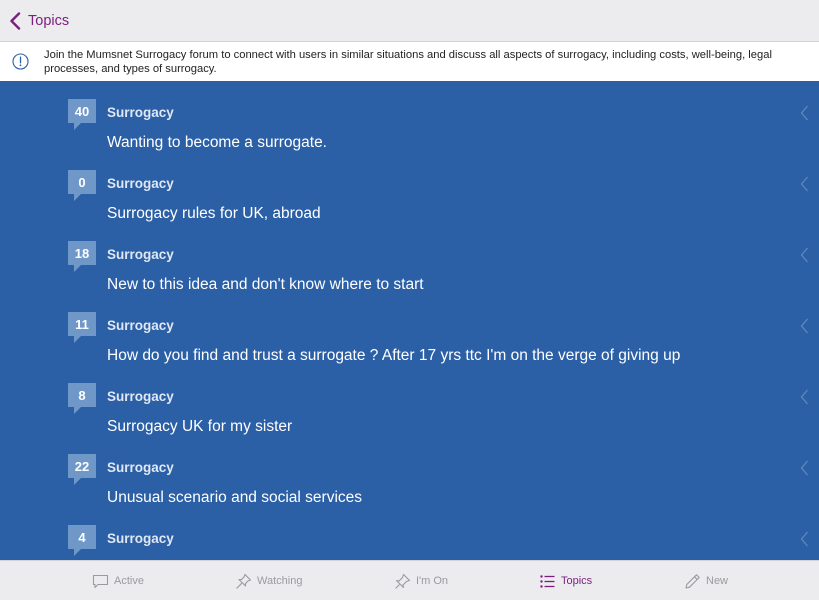 The height and width of the screenshot is (600, 819). Describe the element at coordinates (82, 114) in the screenshot. I see `reply-count-badge: 40` at that location.